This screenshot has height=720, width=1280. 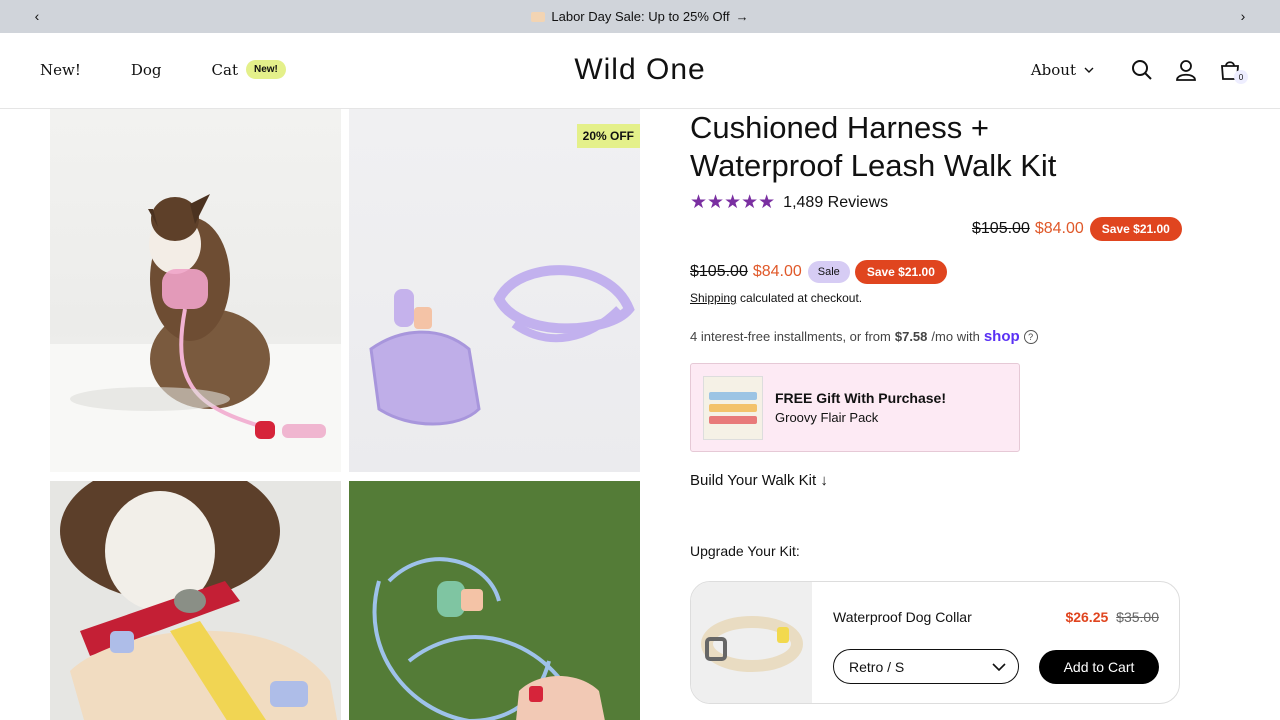 I want to click on upsell-compare-price: $35.00, so click(x=1137, y=617).